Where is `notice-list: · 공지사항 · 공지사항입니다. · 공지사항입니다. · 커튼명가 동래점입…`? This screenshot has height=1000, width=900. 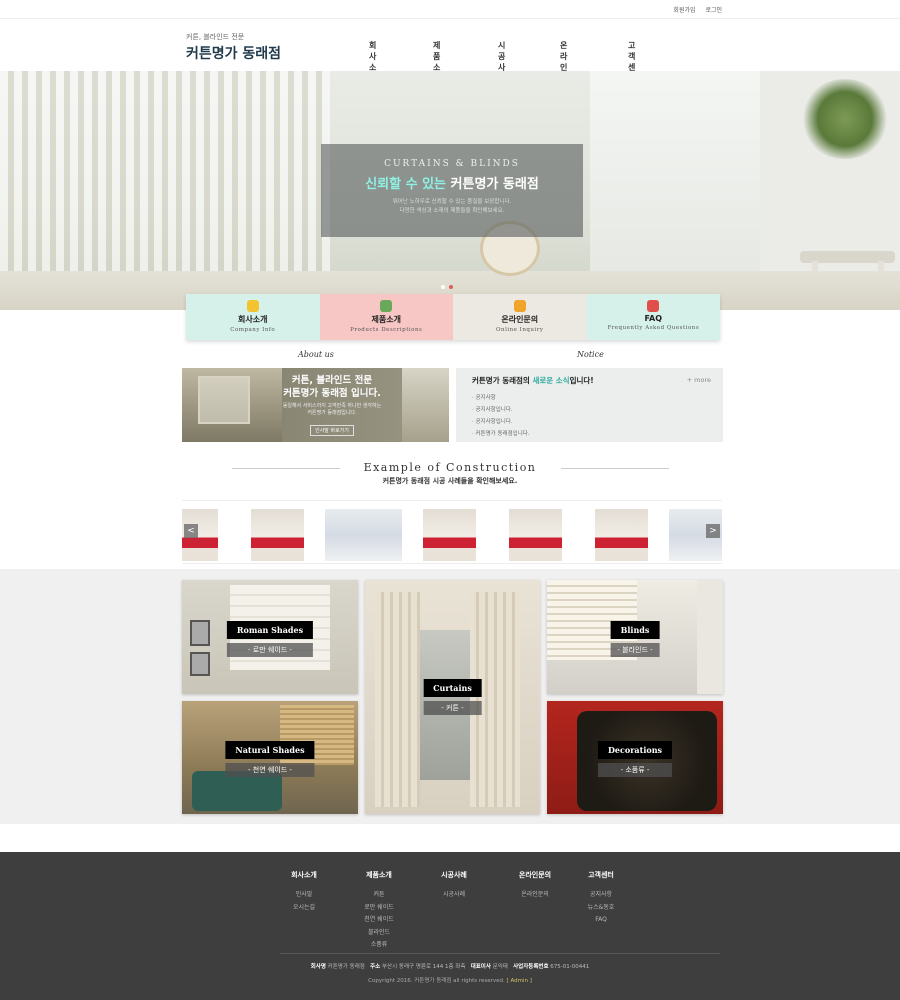 notice-list: · 공지사항 · 공지사항입니다. · 공지사항입니다. · 커튼명가 동래점입… is located at coordinates (501, 416).